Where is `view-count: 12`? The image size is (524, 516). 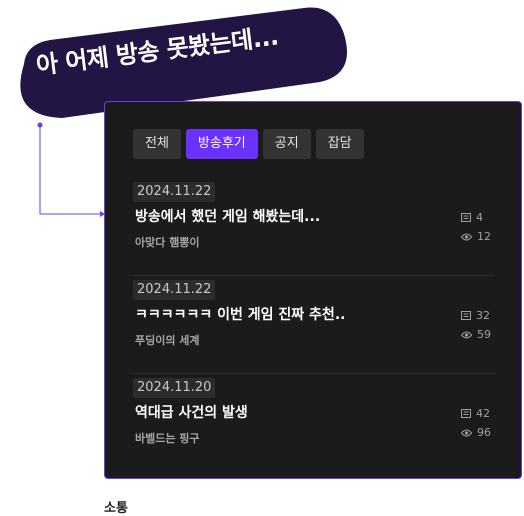 view-count: 12 is located at coordinates (478, 236).